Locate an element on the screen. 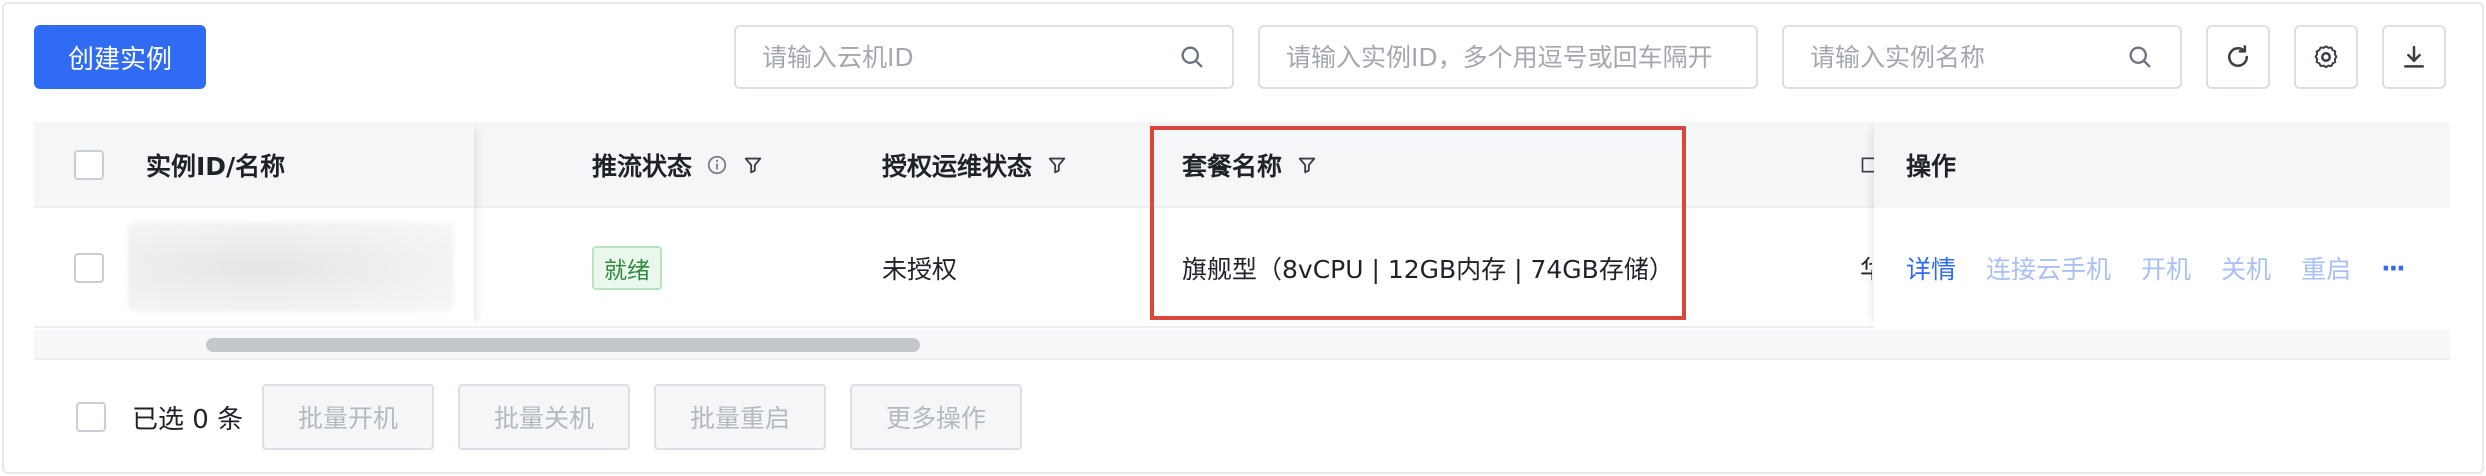 The image size is (2486, 476). highlight-box is located at coordinates (1418, 223).